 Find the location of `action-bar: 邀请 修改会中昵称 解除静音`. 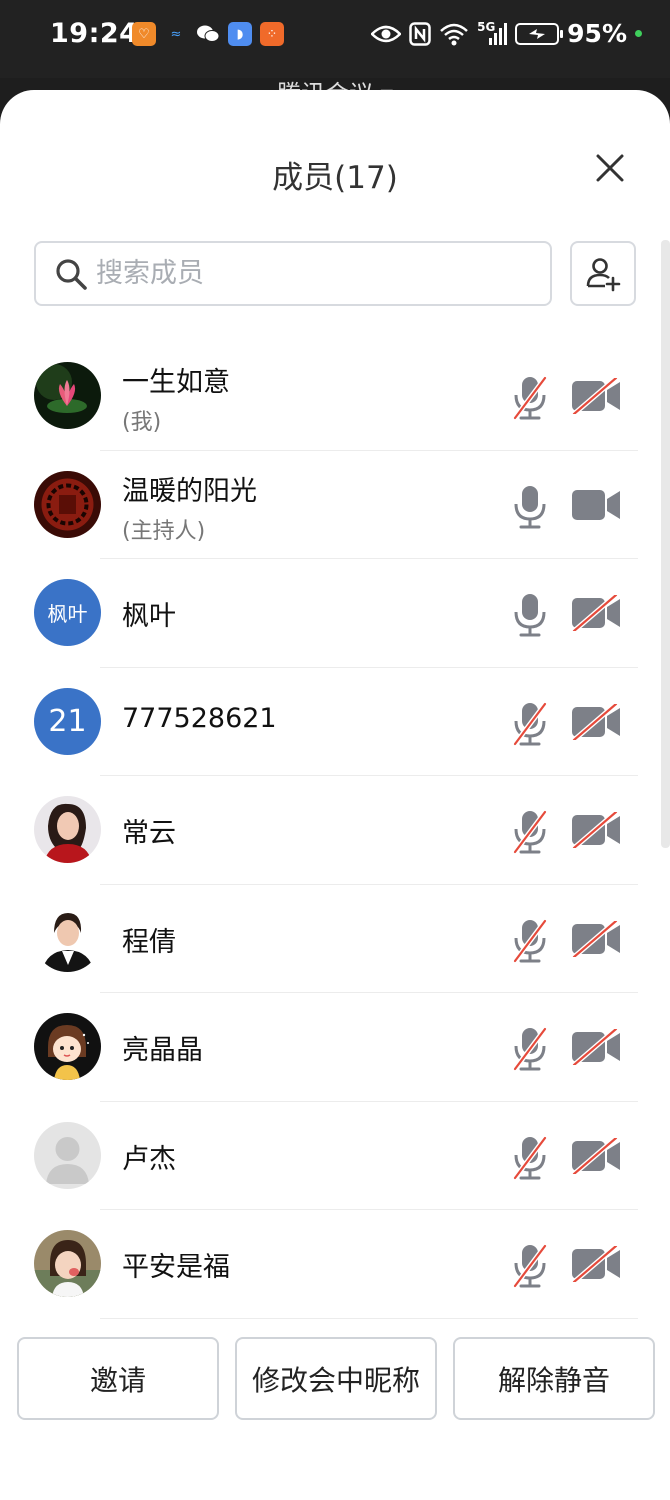

action-bar: 邀请 修改会中昵称 解除静音 is located at coordinates (335, 1417).